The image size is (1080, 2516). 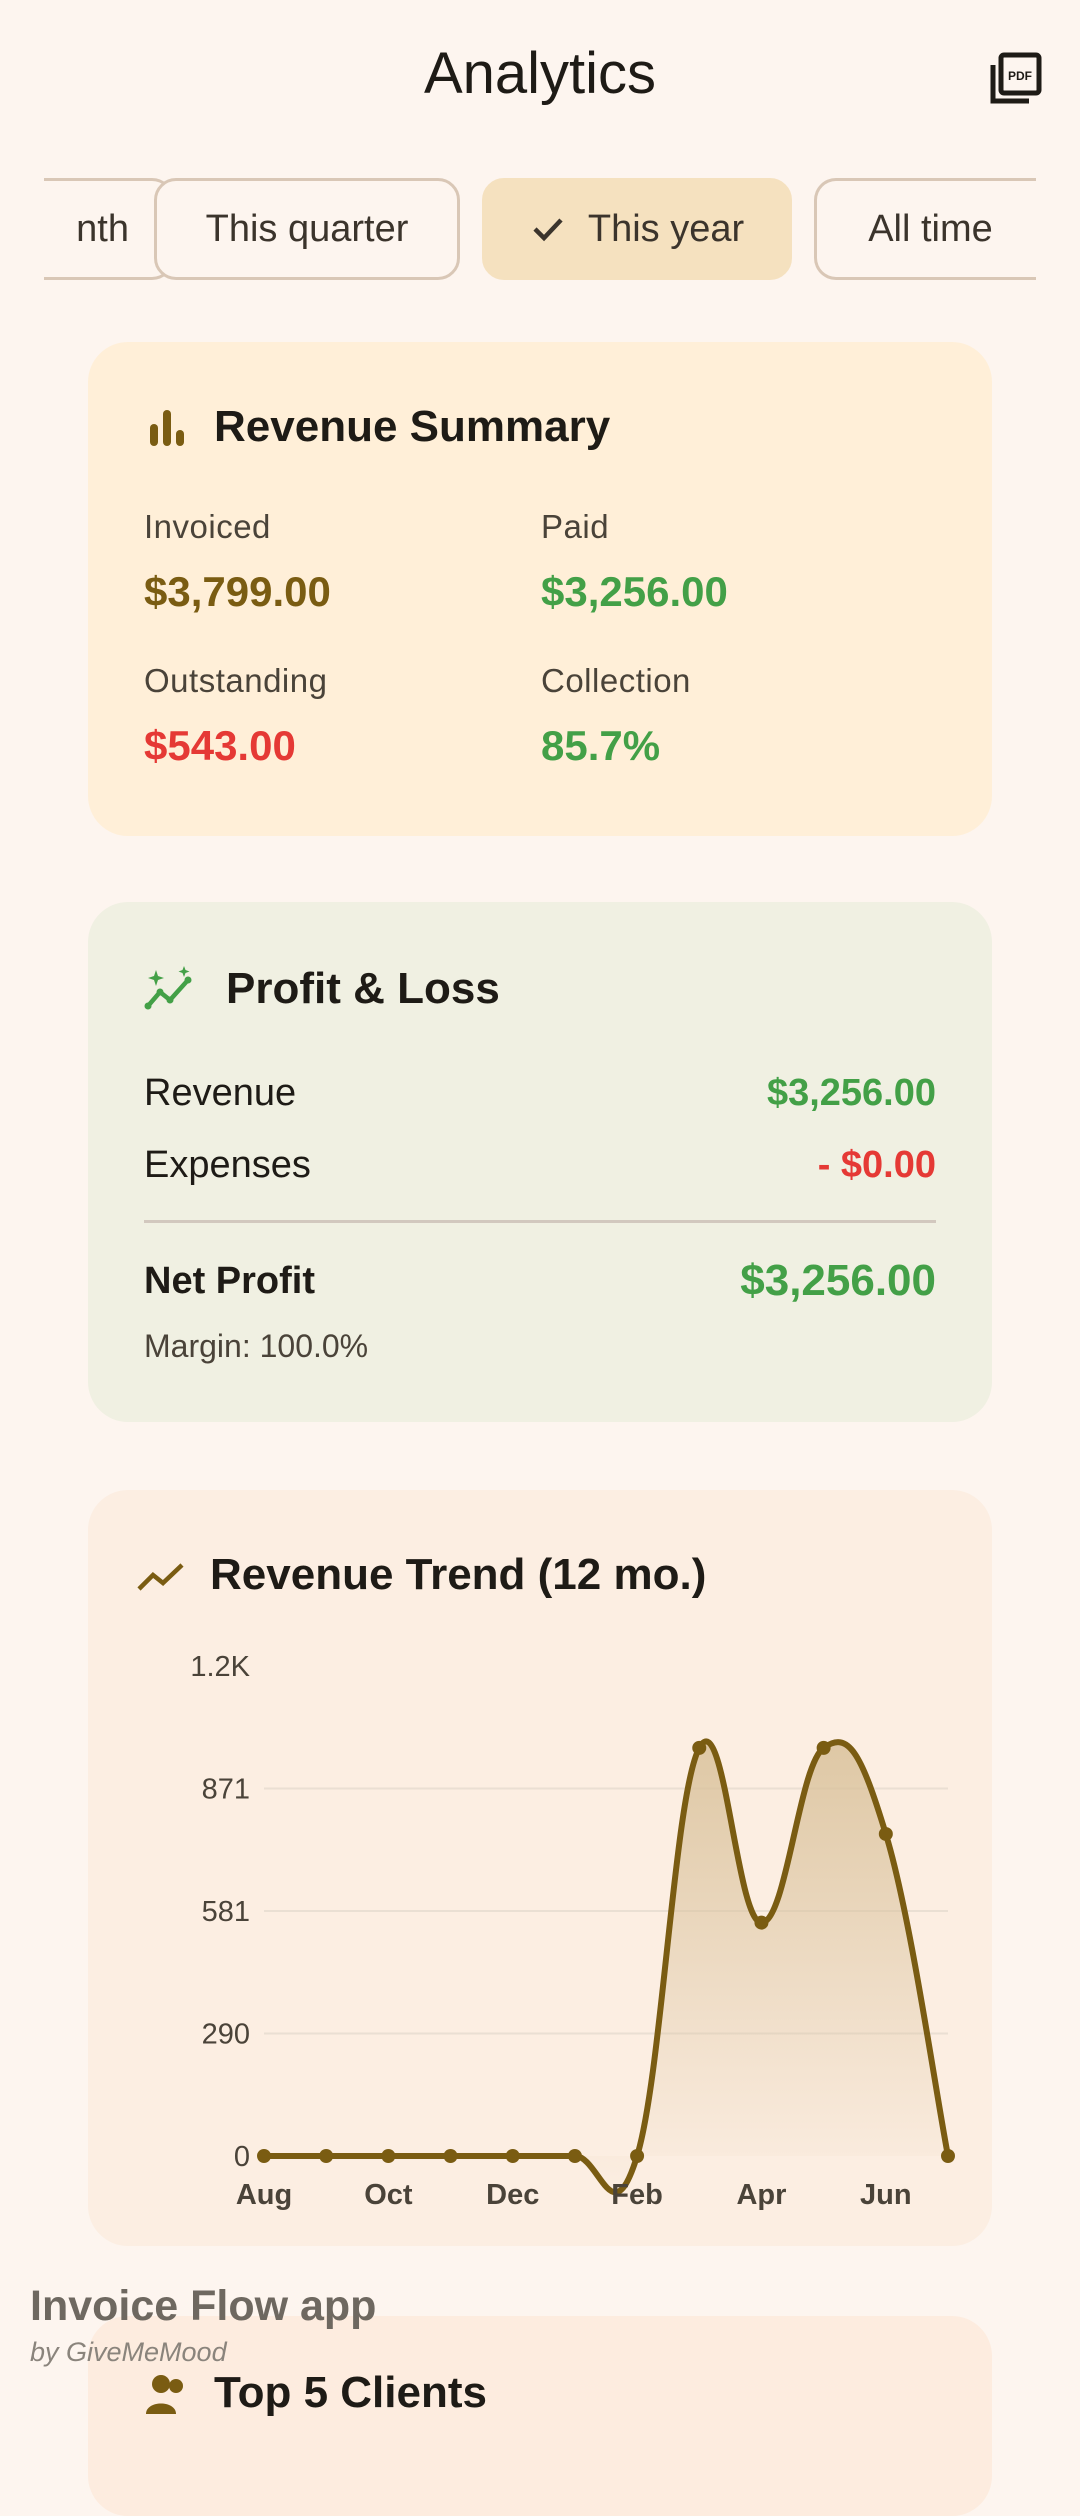 What do you see at coordinates (203, 2306) in the screenshot?
I see `watermark-title: Invoice Flow app` at bounding box center [203, 2306].